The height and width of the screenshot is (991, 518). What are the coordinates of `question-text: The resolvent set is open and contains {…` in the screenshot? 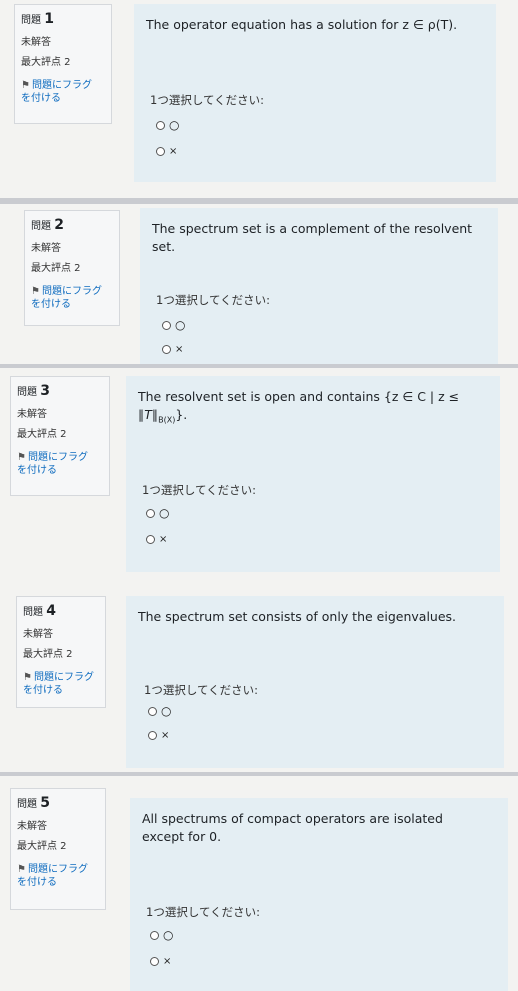 It's located at (299, 407).